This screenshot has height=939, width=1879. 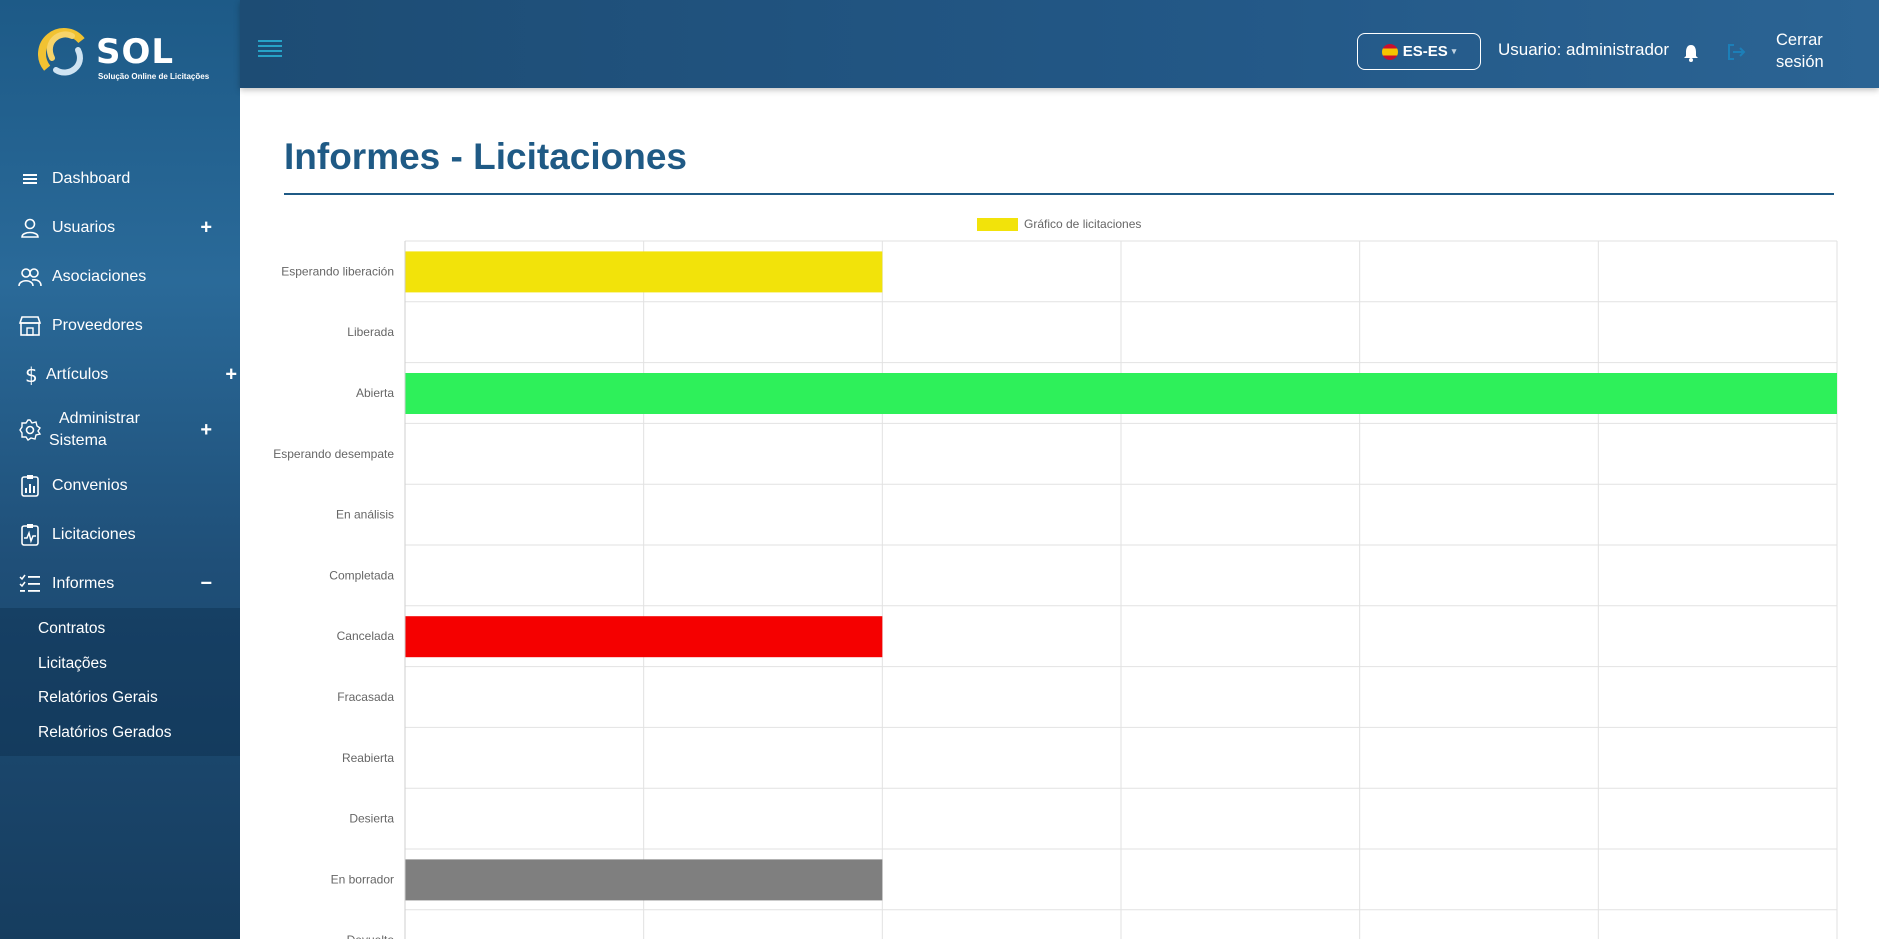 I want to click on sidebar-item-asociaciones: Asociaciones, so click(x=120, y=276).